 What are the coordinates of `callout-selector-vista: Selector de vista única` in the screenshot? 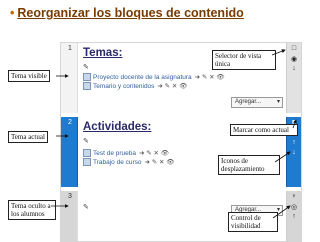 It's located at (244, 60).